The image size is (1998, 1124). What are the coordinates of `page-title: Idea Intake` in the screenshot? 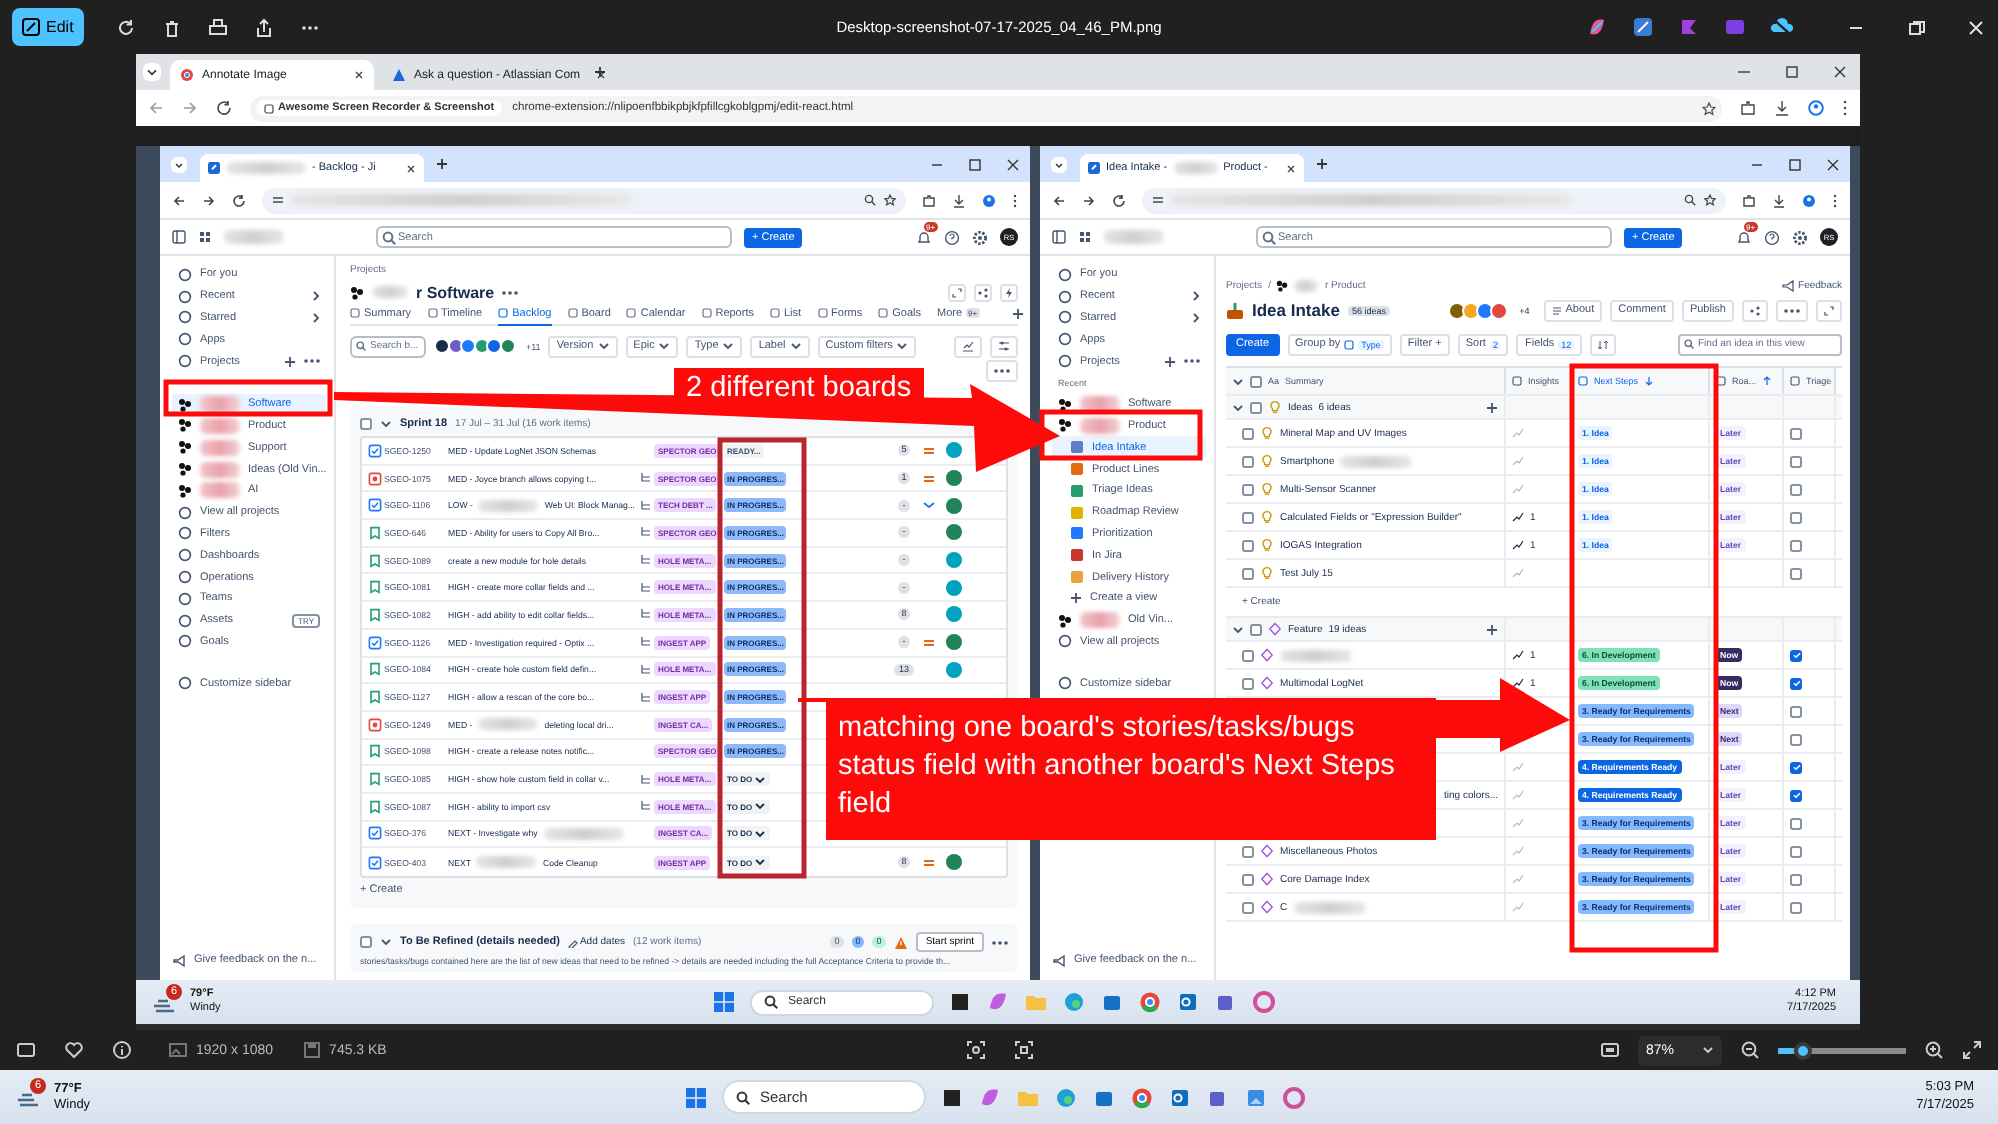 It's located at (1296, 310).